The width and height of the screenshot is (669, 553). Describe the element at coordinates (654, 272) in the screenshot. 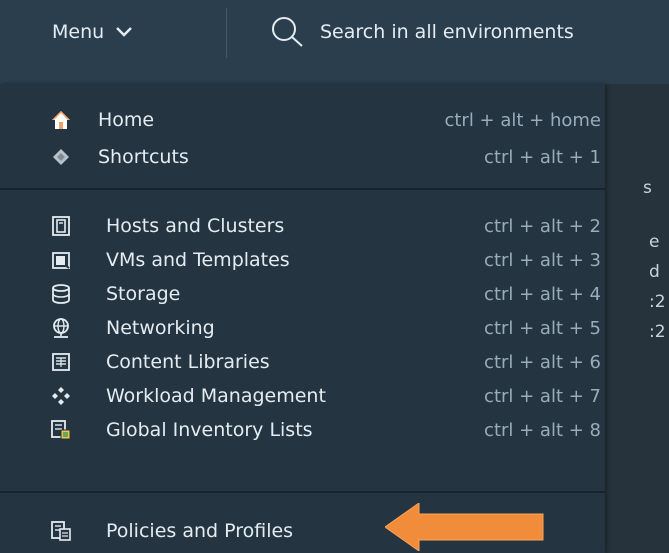

I see `background-text-fragment: d` at that location.